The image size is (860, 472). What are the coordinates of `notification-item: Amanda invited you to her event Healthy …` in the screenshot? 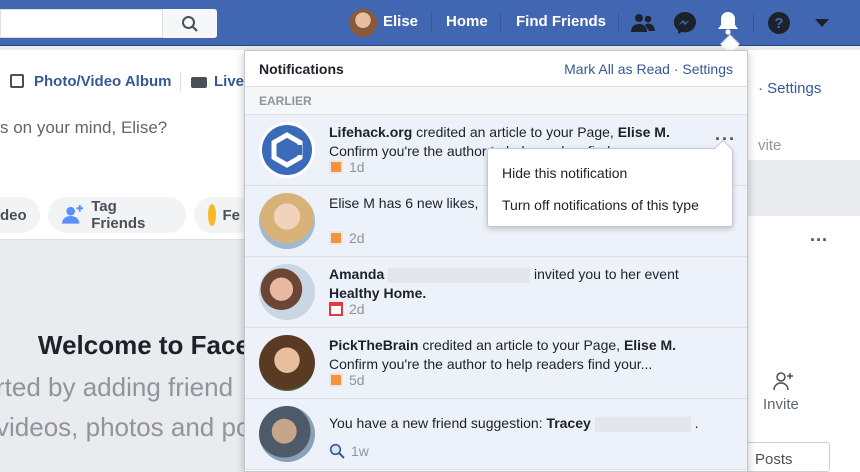 It's located at (496, 292).